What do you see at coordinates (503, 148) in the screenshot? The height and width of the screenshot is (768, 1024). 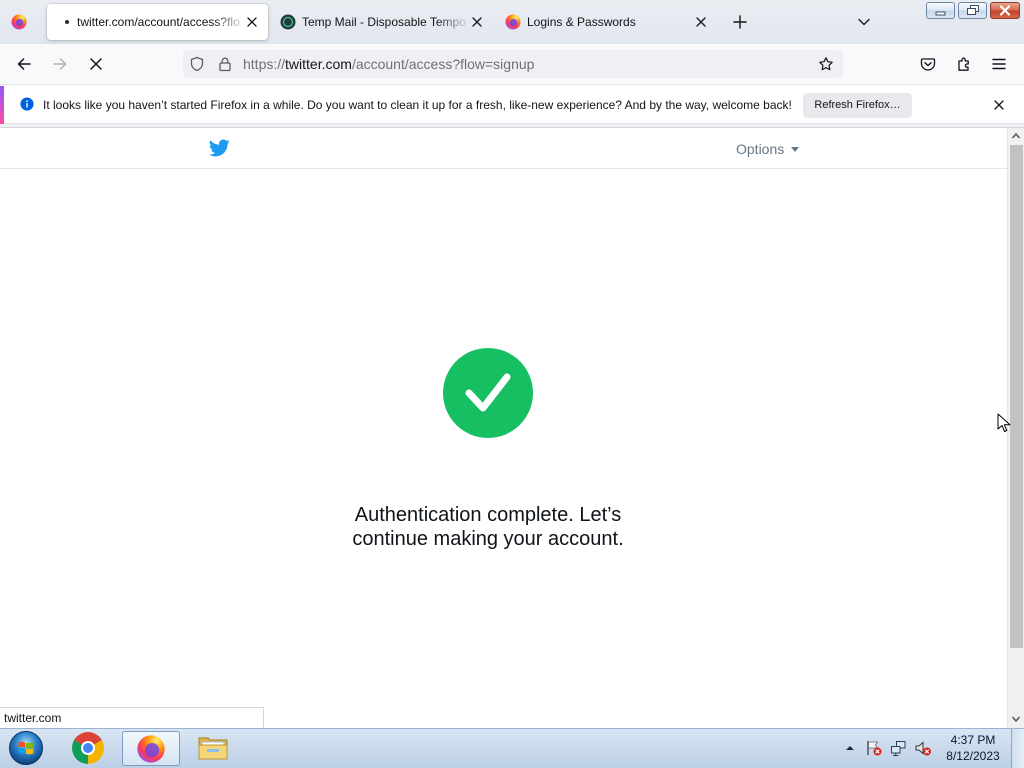 I see `page-header: Options` at bounding box center [503, 148].